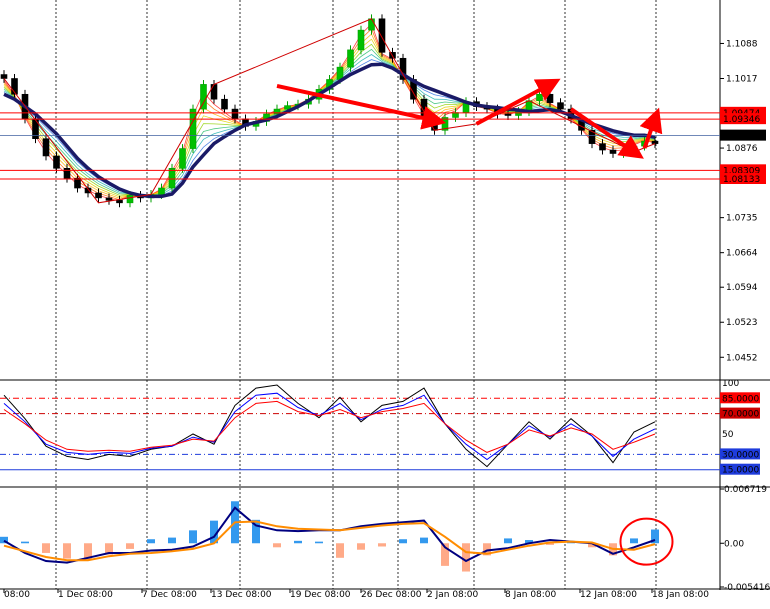 This screenshot has width=770, height=609. Describe the element at coordinates (741, 180) in the screenshot. I see `price-level-label: 1.08133` at that location.